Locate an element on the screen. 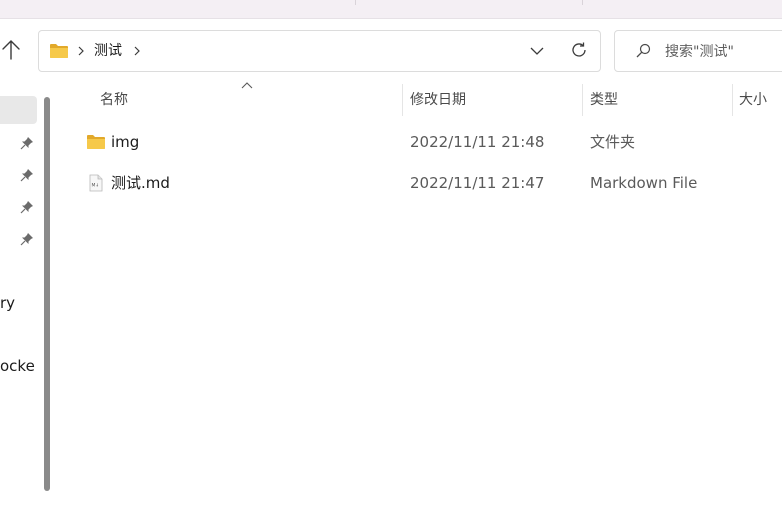  column-header-type: 类型 is located at coordinates (604, 100).